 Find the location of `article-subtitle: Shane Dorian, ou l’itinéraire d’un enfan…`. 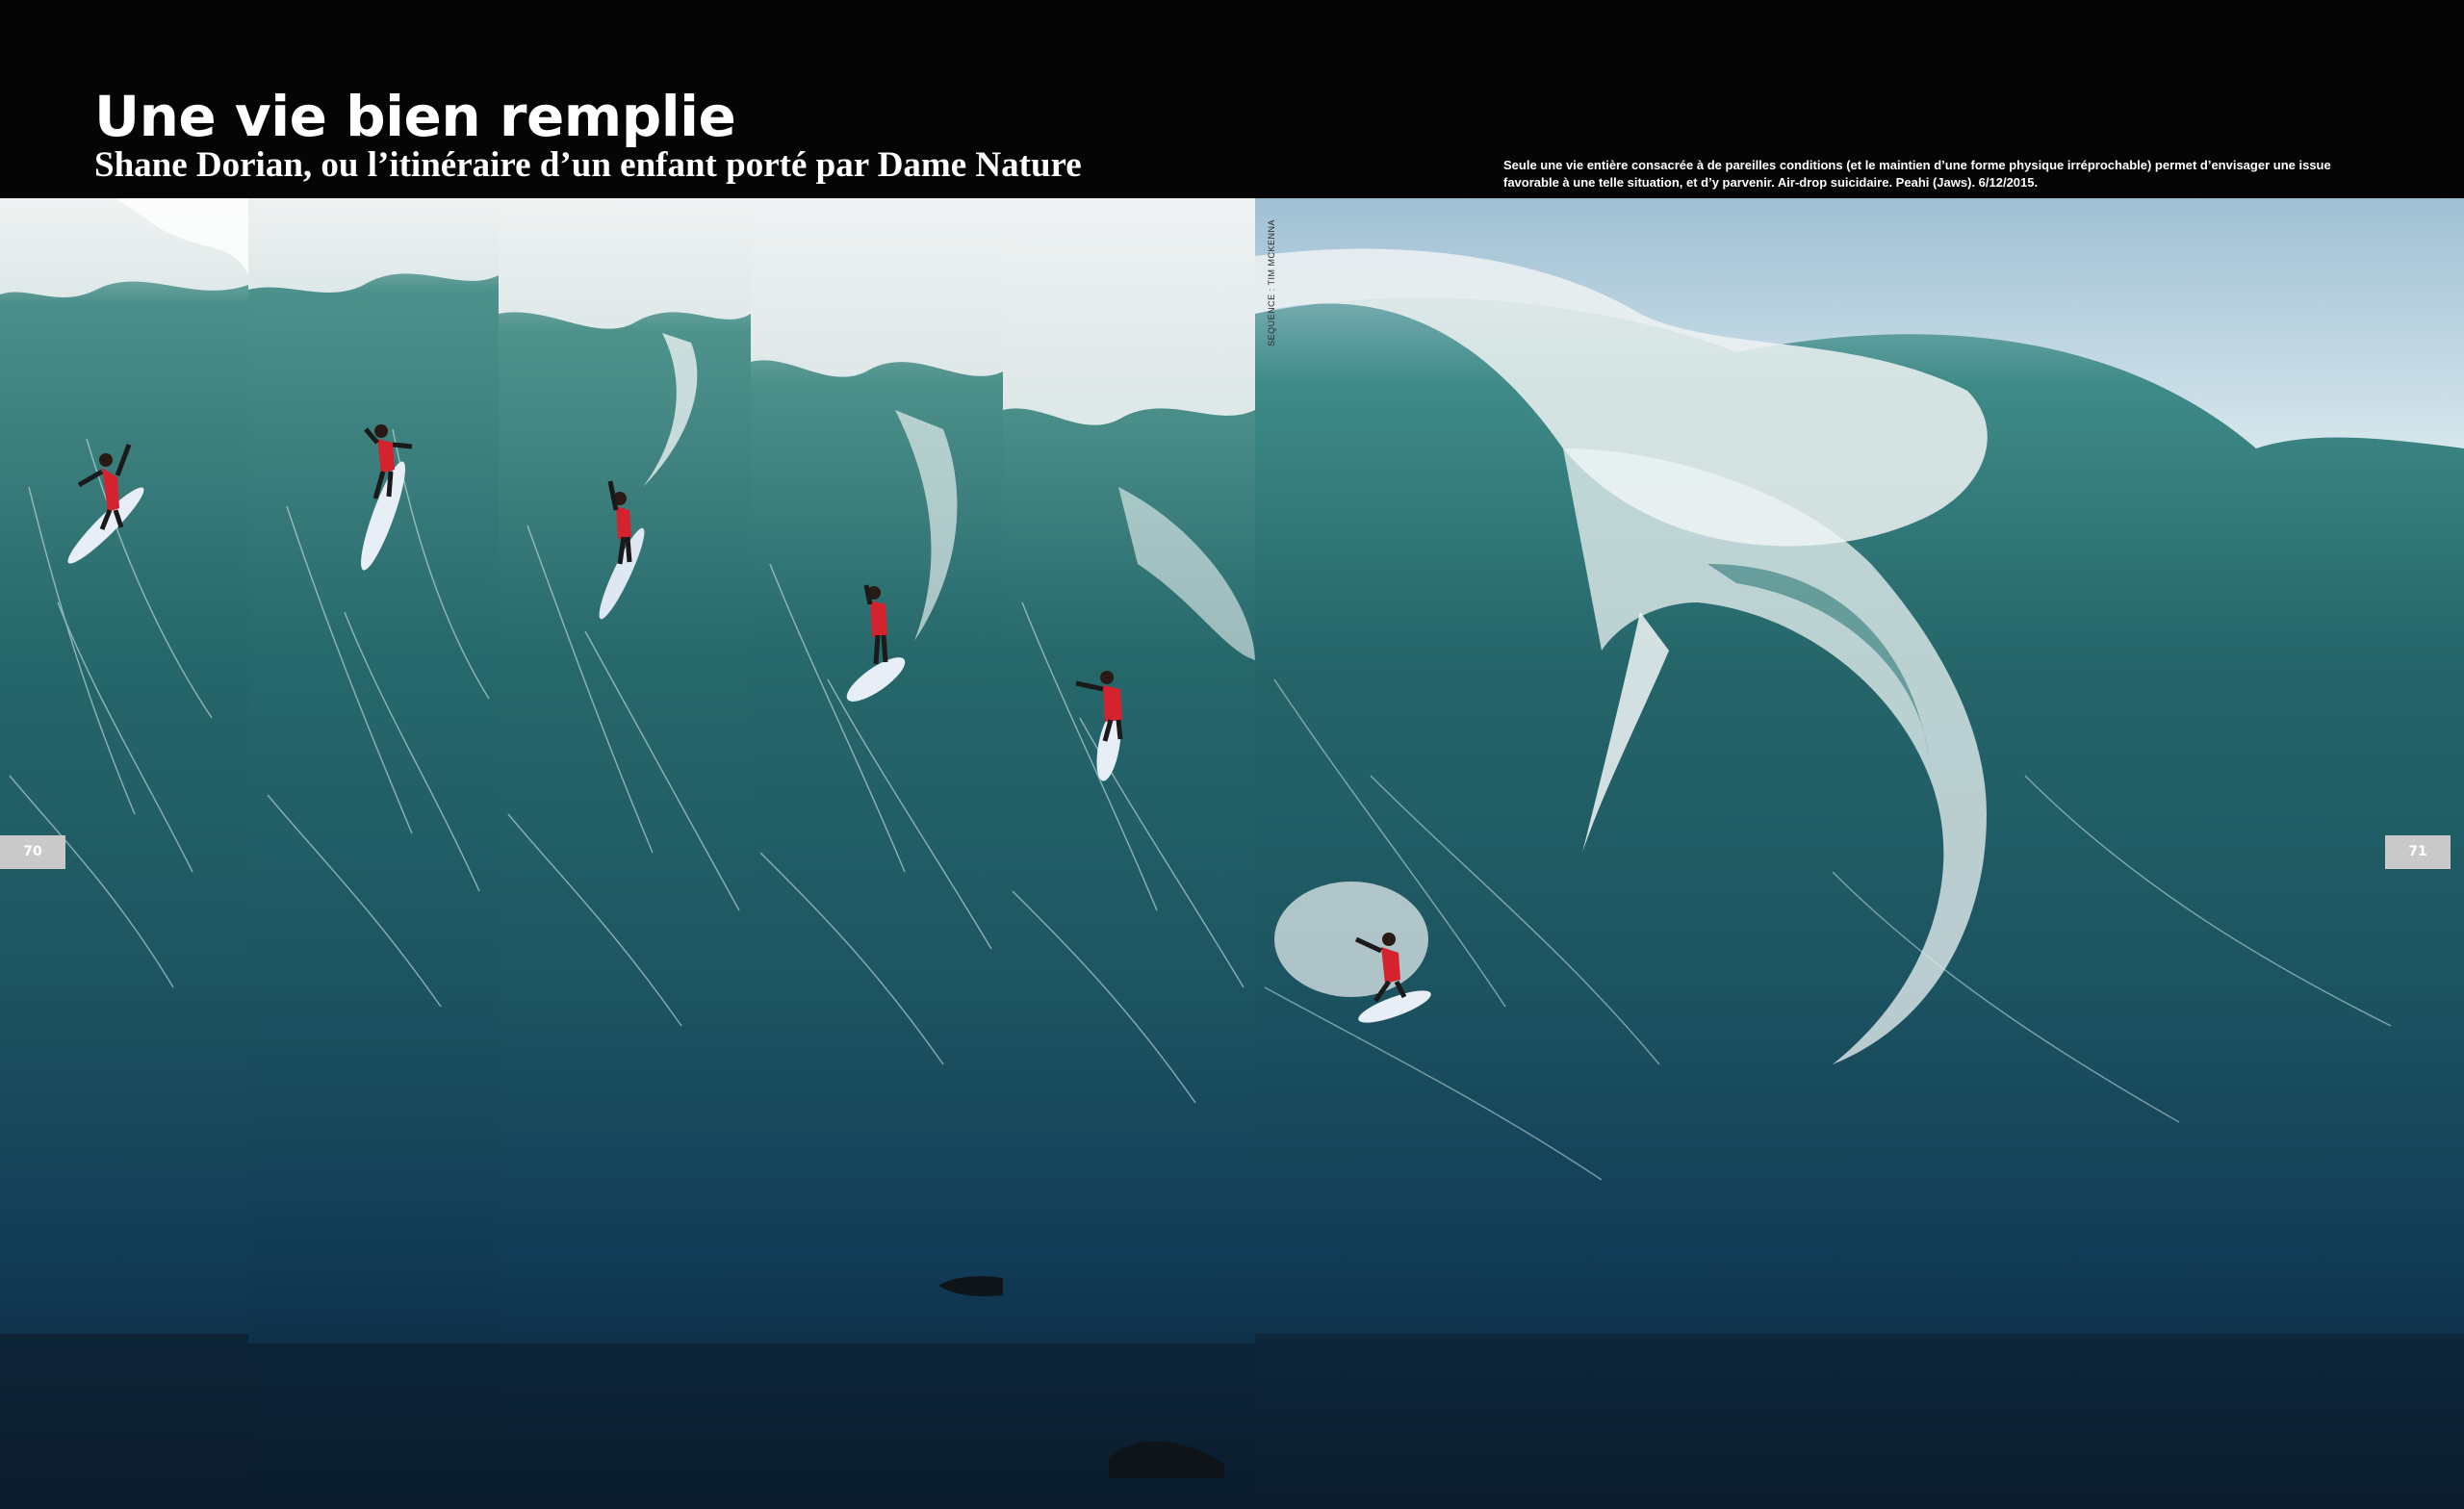

article-subtitle: Shane Dorian, ou l’itinéraire d’un enfan… is located at coordinates (588, 165).